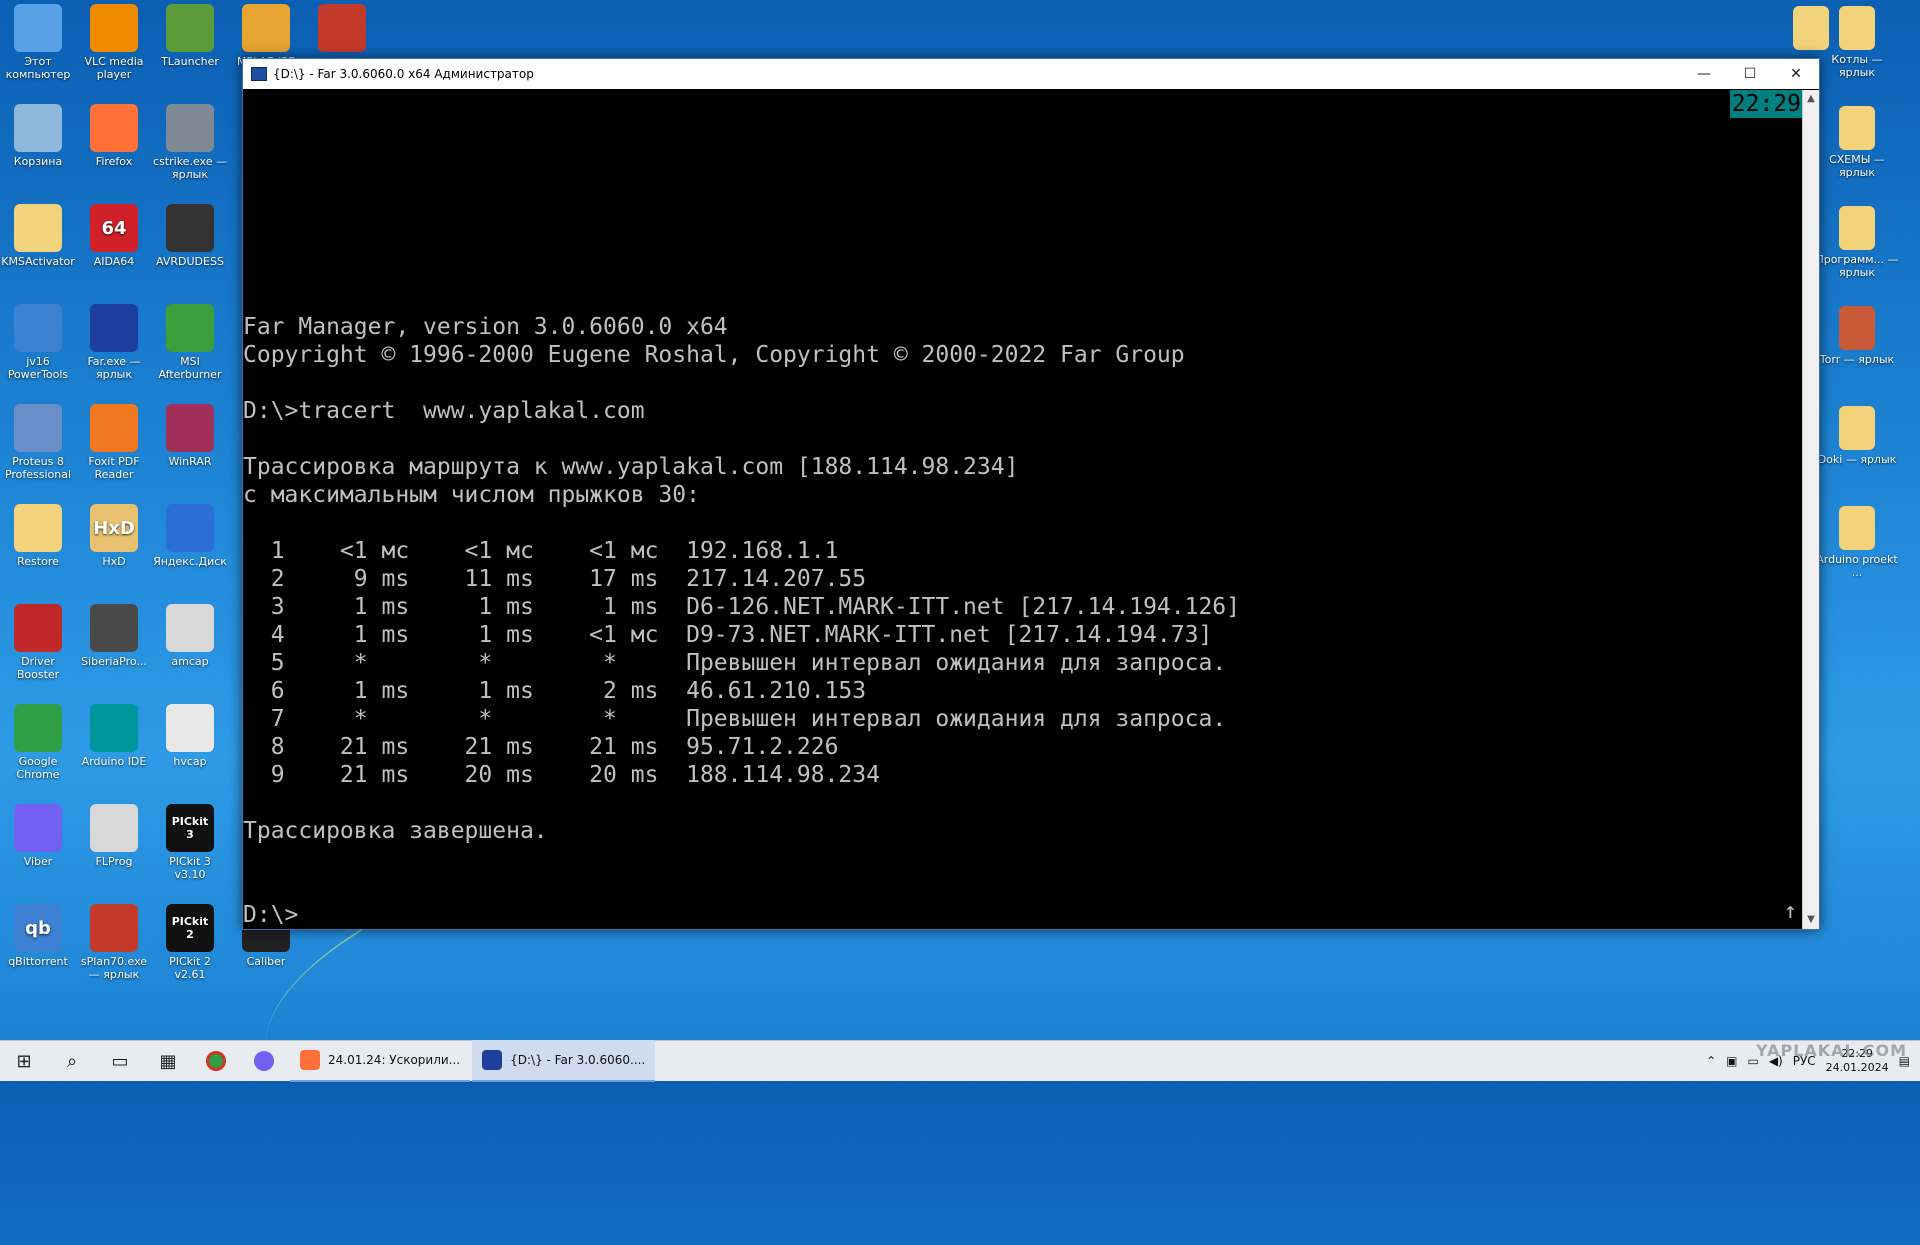 Image resolution: width=1920 pixels, height=1245 pixels. What do you see at coordinates (264, 1061) in the screenshot?
I see `viber-taskbar-icon` at bounding box center [264, 1061].